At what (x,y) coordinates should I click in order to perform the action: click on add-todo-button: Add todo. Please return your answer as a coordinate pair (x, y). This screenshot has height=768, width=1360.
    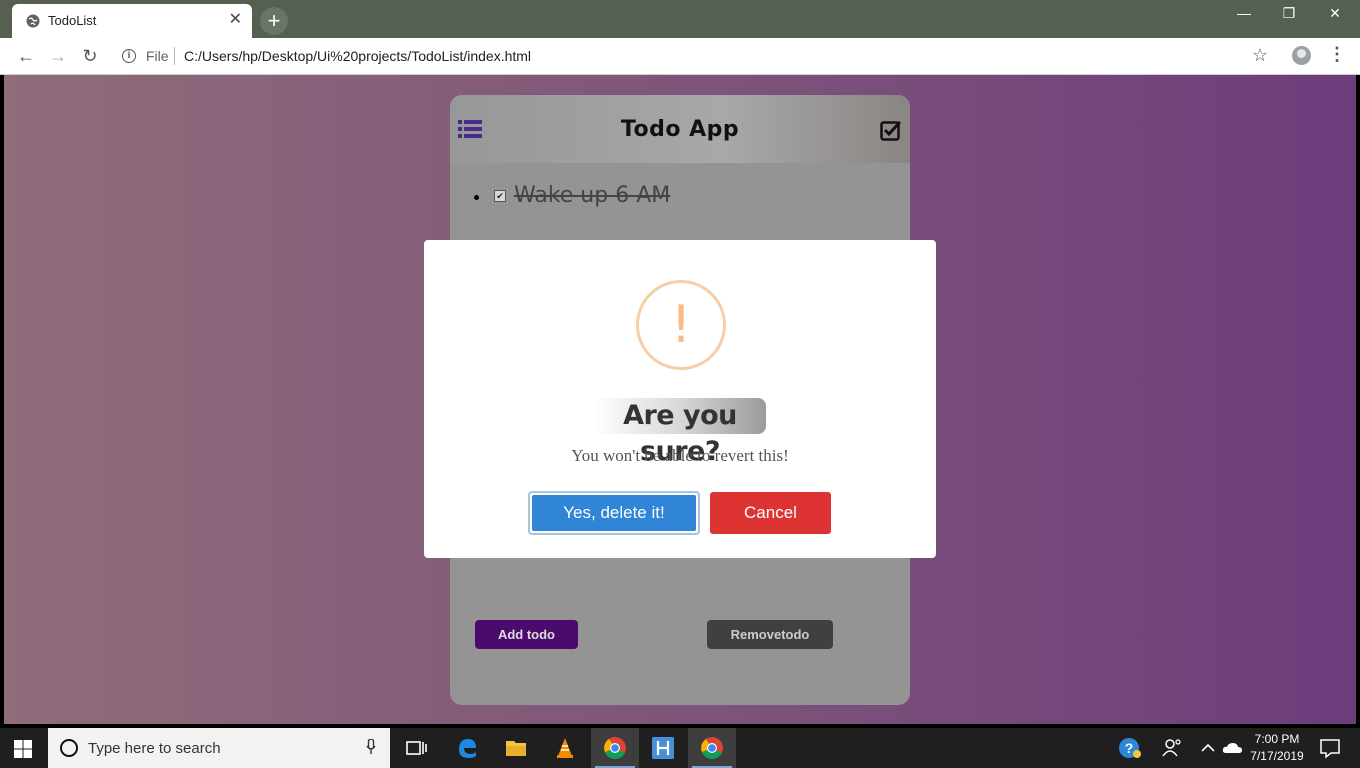
    Looking at the image, I should click on (526, 634).